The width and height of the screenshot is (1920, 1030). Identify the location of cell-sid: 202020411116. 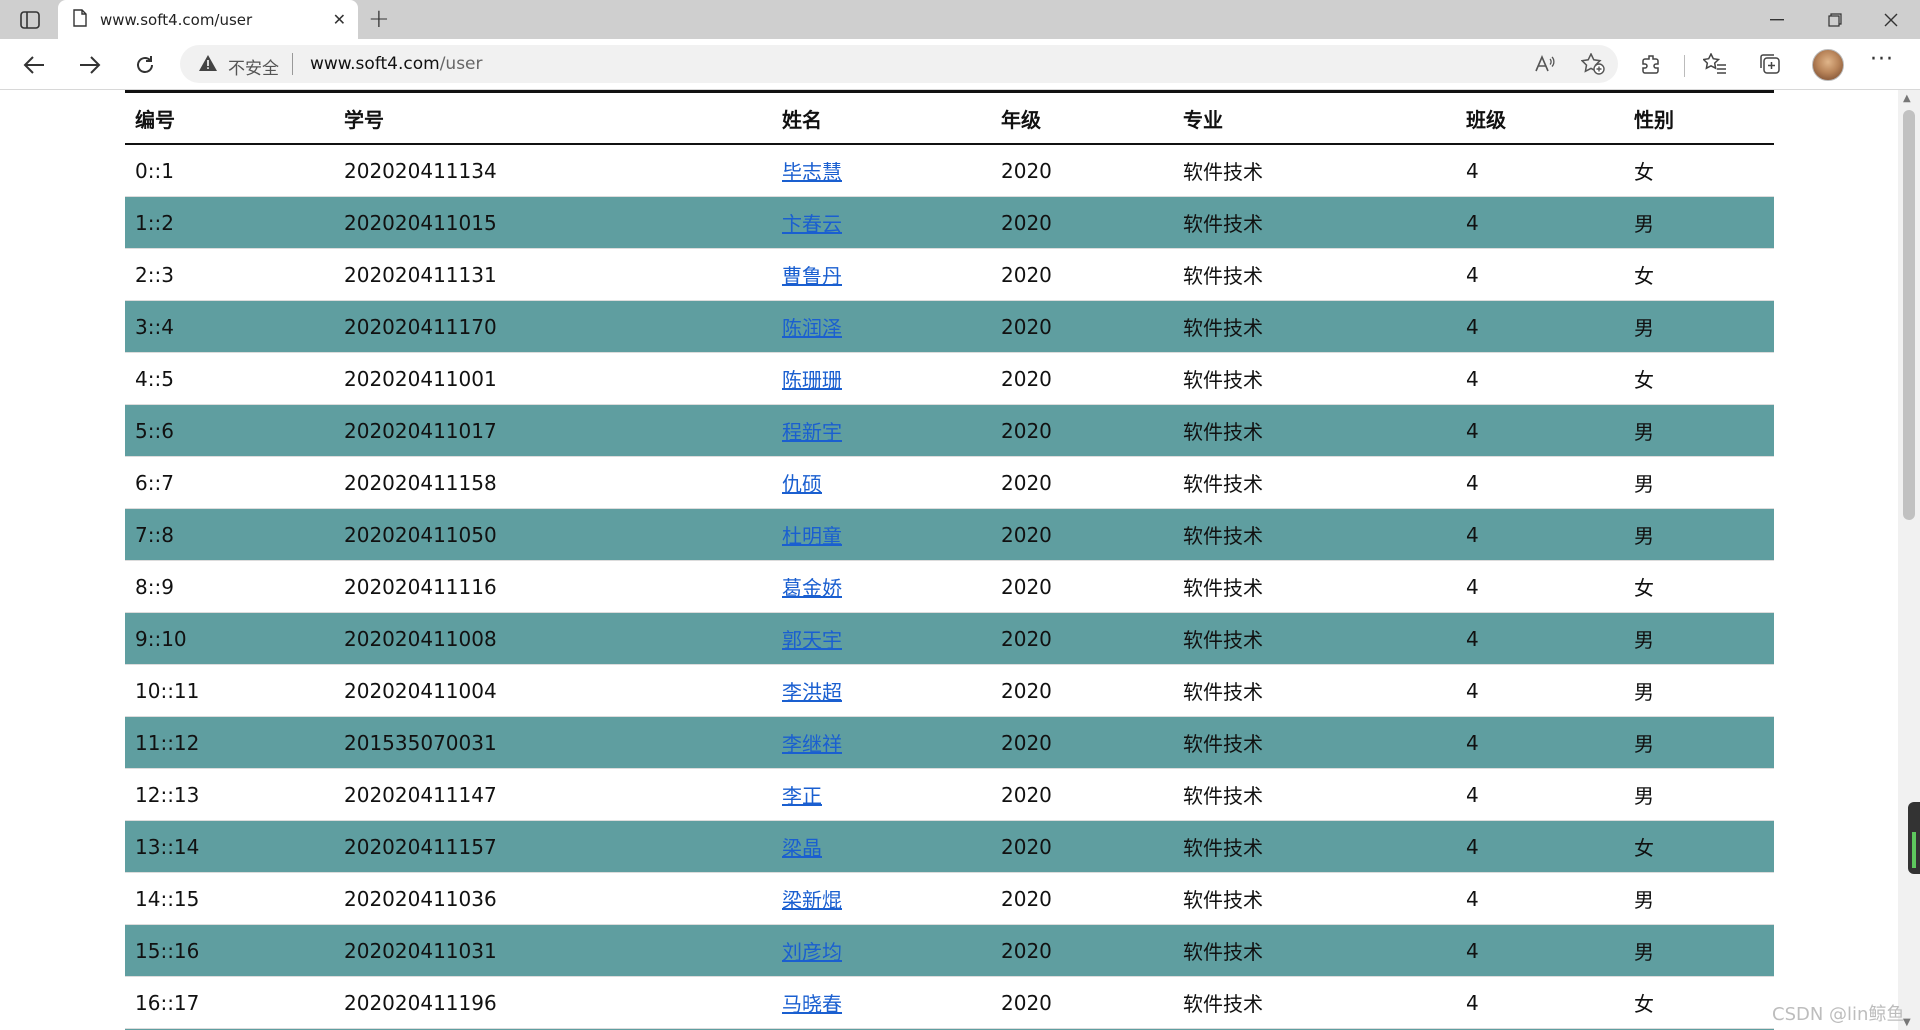
(553, 586).